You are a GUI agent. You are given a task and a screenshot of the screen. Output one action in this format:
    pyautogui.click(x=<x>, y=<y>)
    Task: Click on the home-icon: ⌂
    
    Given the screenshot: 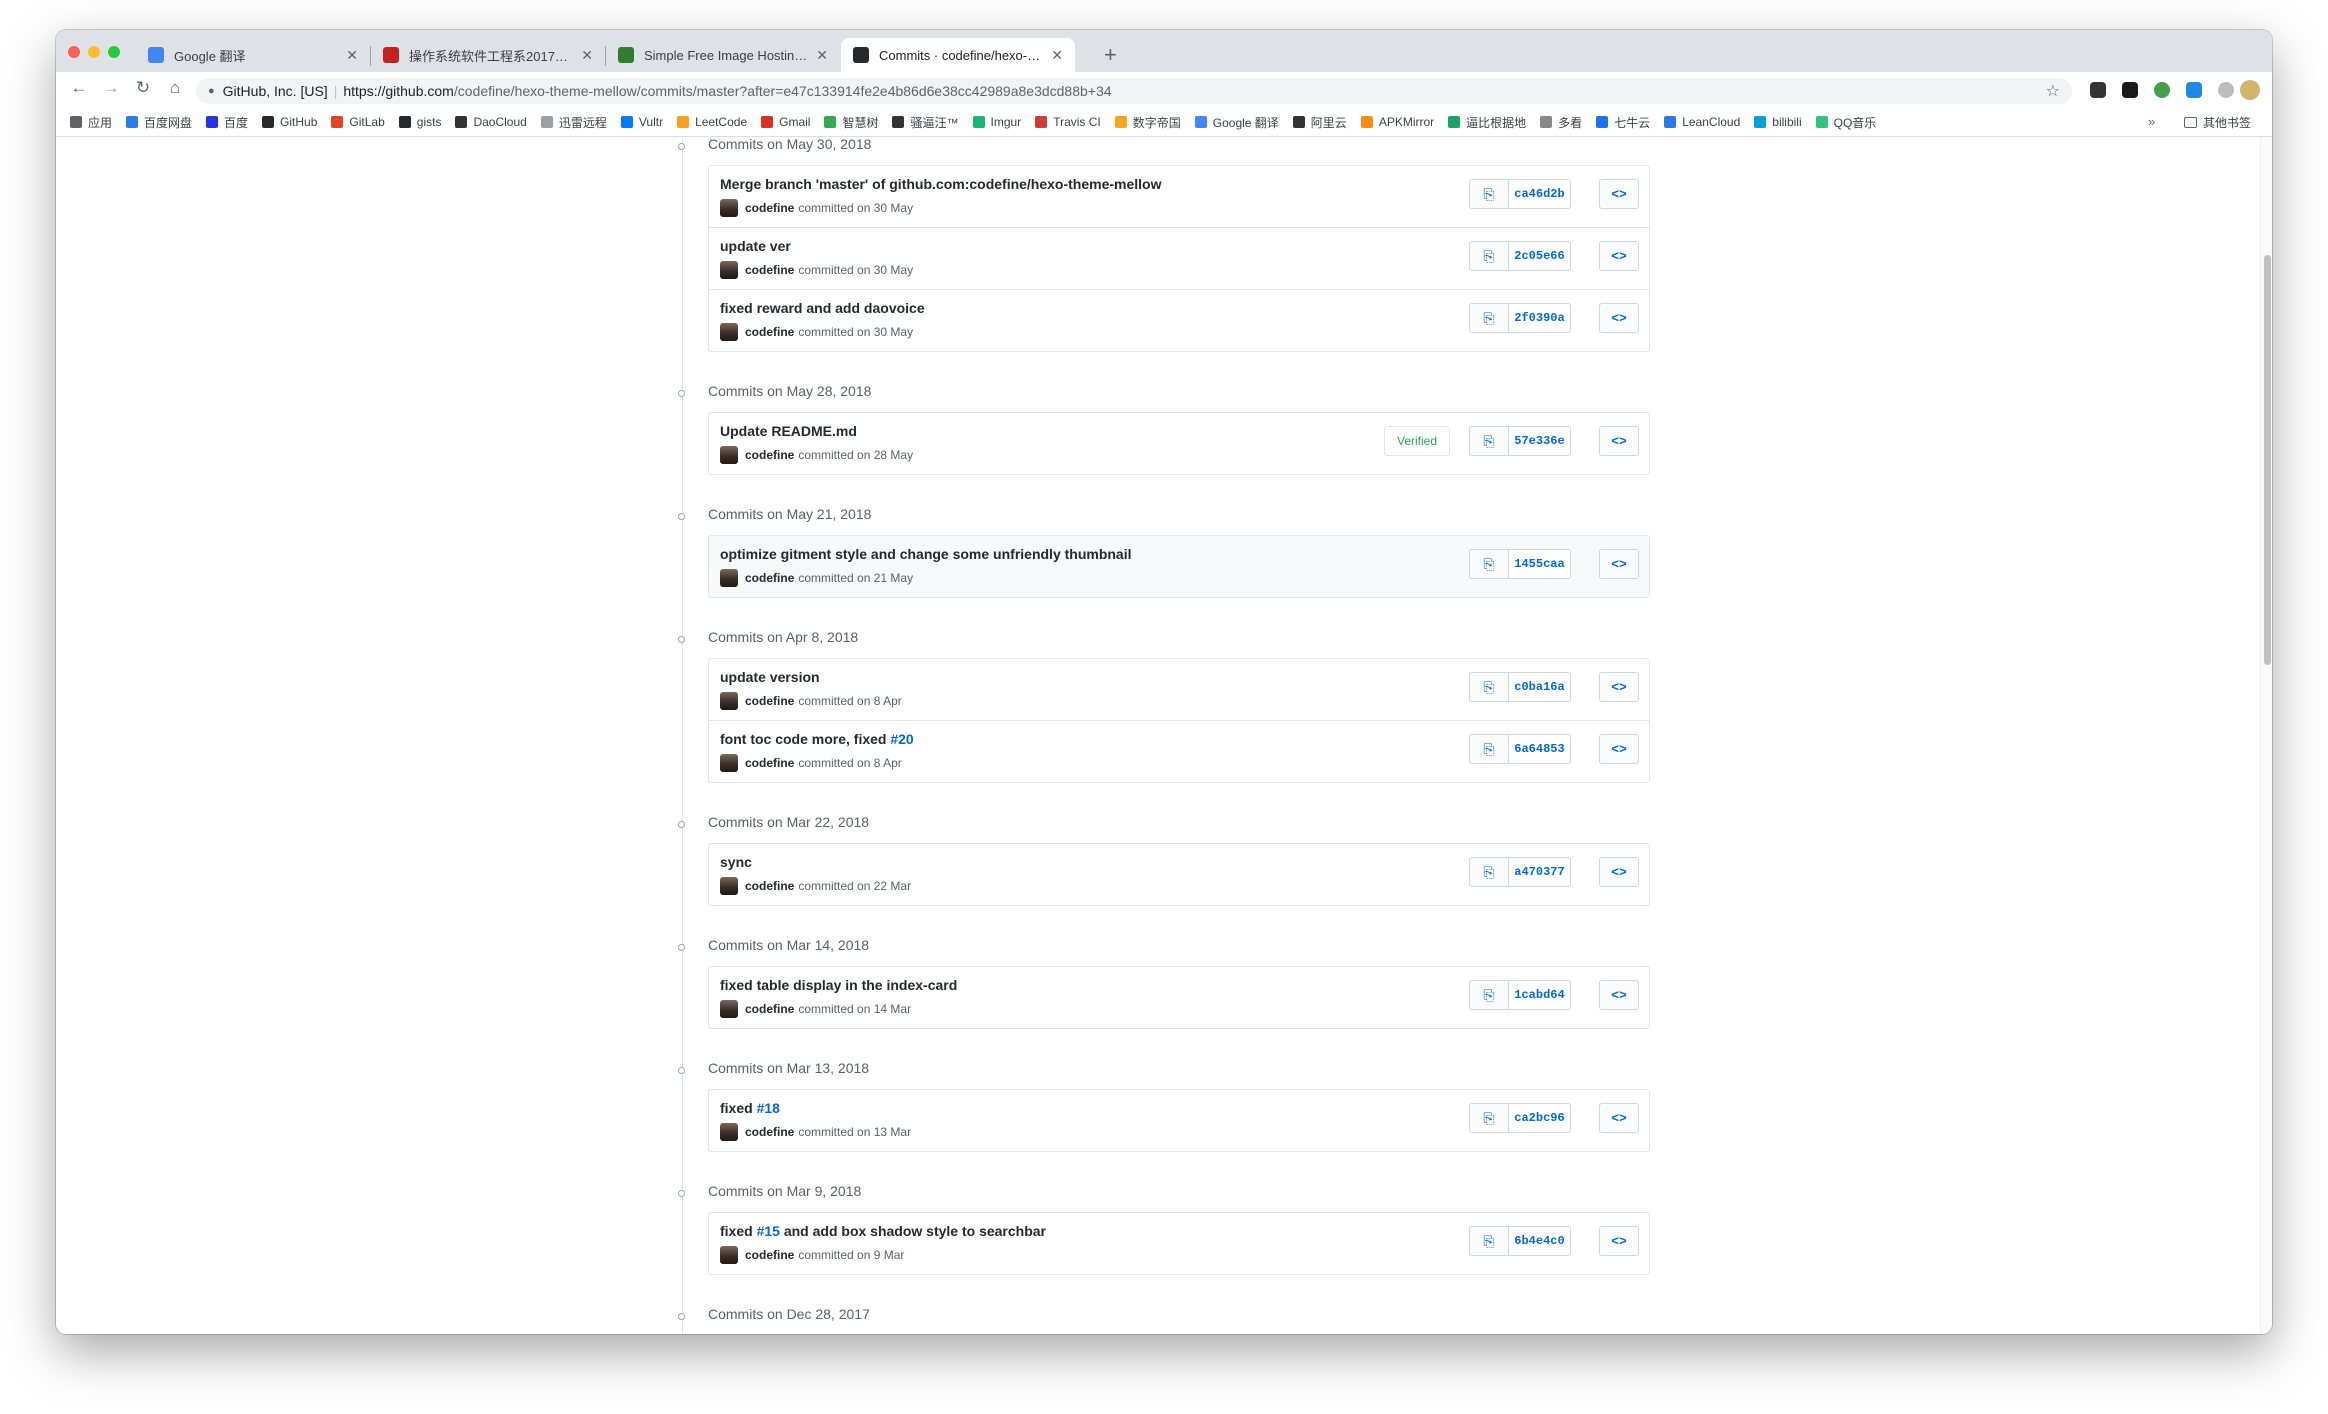 What is the action you would take?
    pyautogui.click(x=175, y=88)
    